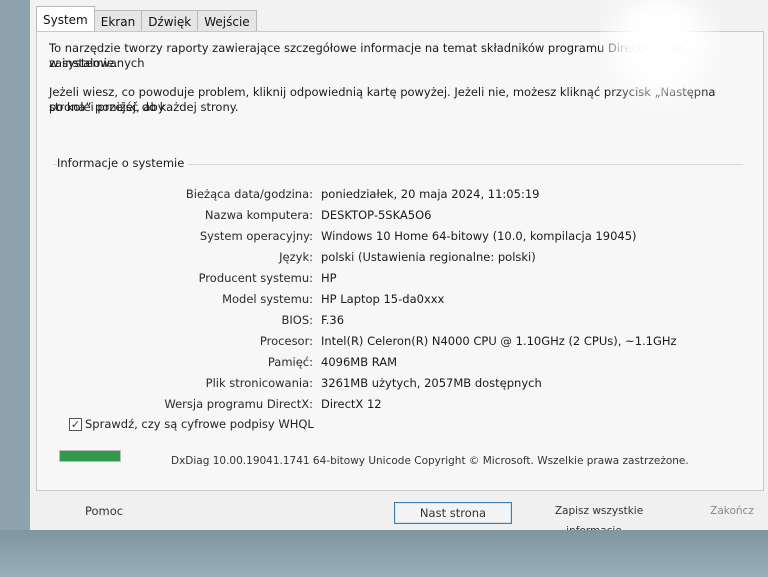 This screenshot has height=577, width=768. Describe the element at coordinates (397, 407) in the screenshot. I see `info-row-directx: Wersja programu DirectX: DirectX 12` at that location.